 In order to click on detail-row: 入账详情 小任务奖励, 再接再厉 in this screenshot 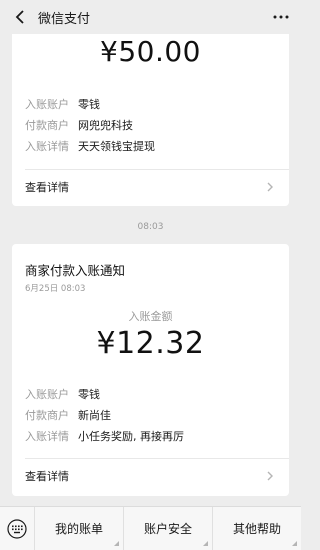, I will do `click(150, 436)`.